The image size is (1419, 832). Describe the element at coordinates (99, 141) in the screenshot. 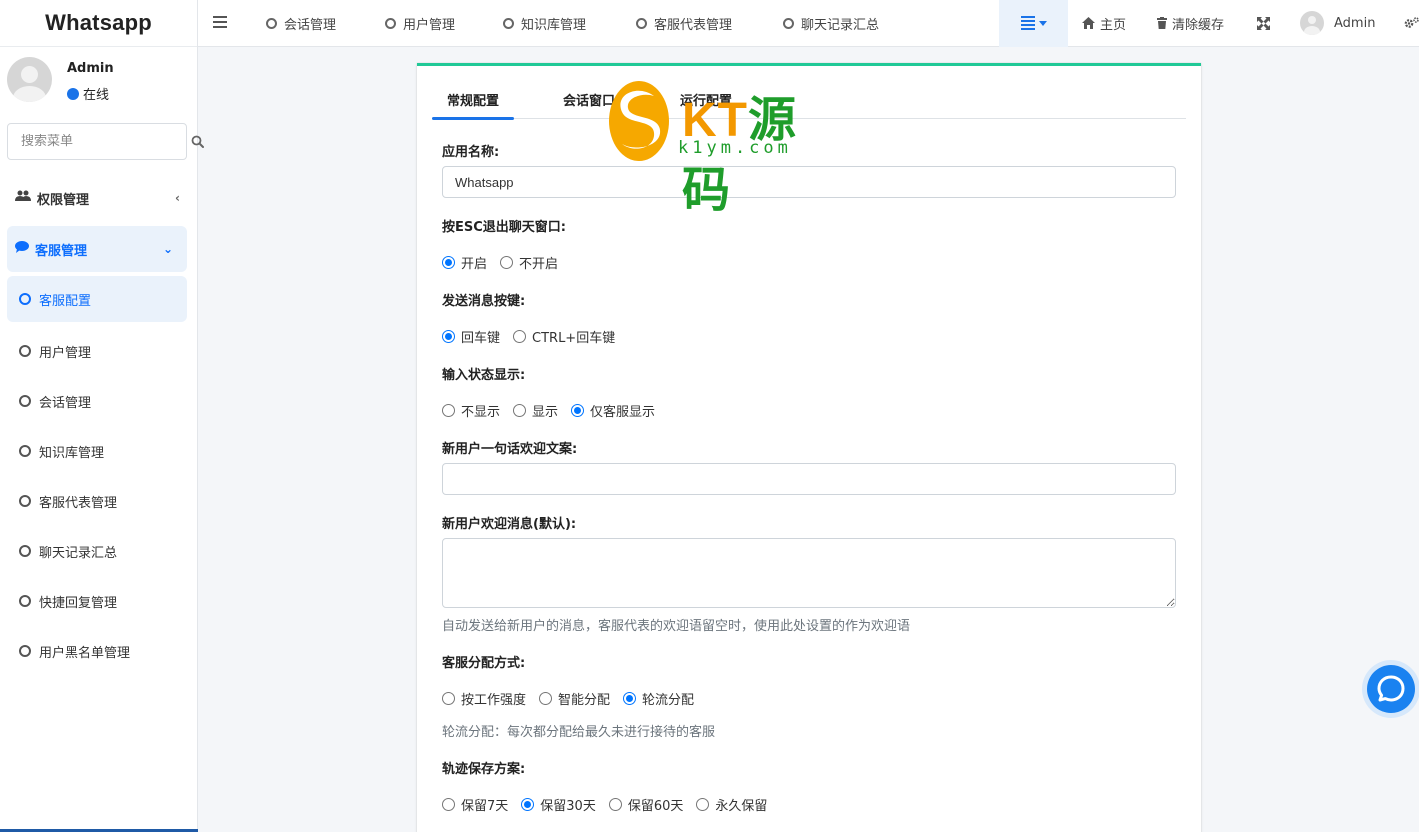

I see `menu-search-input` at that location.